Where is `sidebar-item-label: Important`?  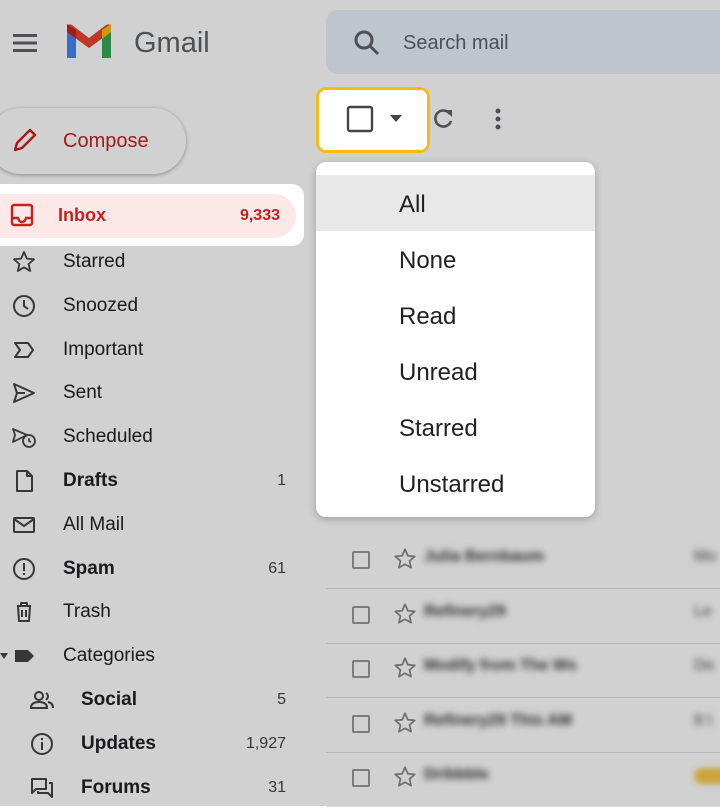
sidebar-item-label: Important is located at coordinates (103, 349).